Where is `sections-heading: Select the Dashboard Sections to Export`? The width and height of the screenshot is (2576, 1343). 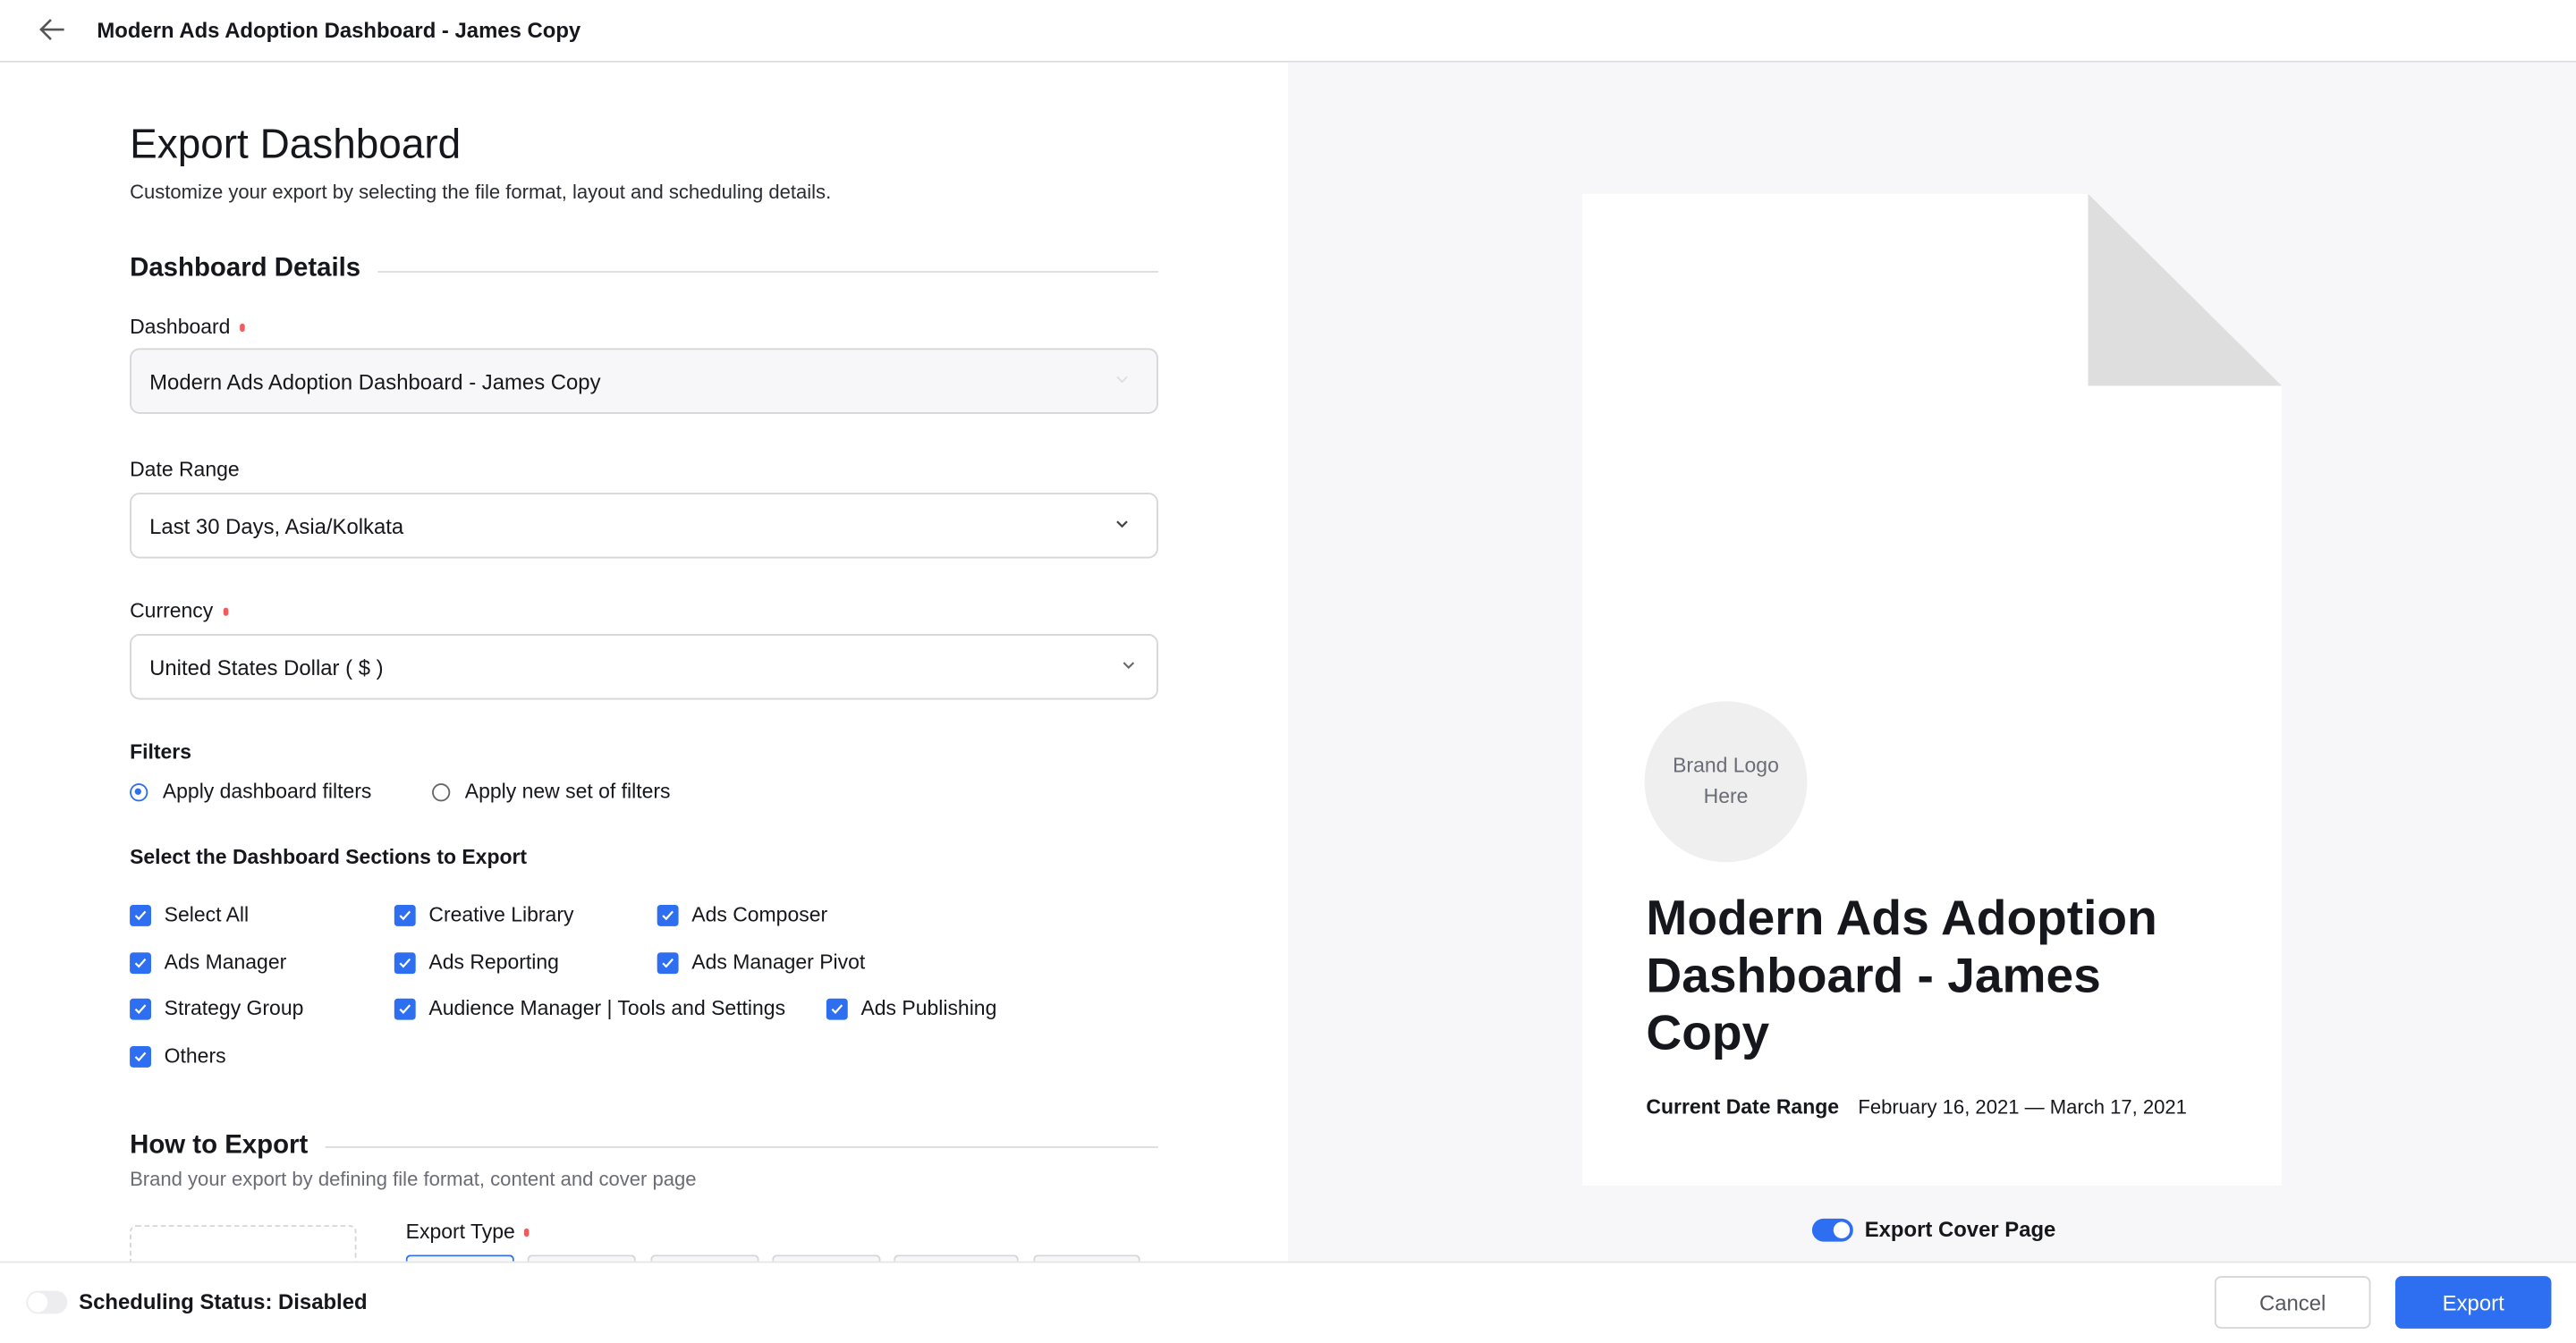 sections-heading: Select the Dashboard Sections to Export is located at coordinates (329, 857).